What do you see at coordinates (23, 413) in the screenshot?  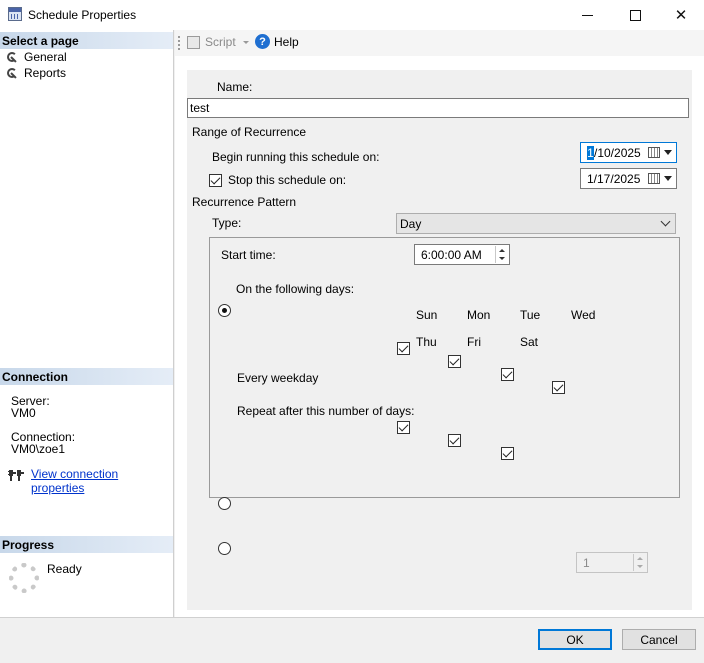 I see `server-value: VM0` at bounding box center [23, 413].